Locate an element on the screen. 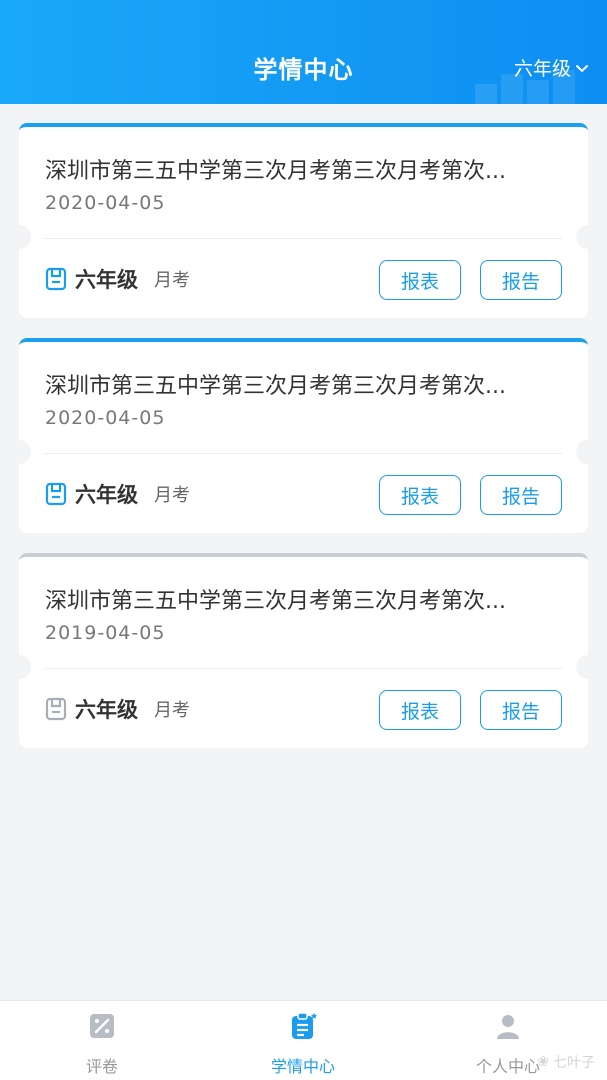  watermark: ❀ 七叶子 is located at coordinates (566, 1062).